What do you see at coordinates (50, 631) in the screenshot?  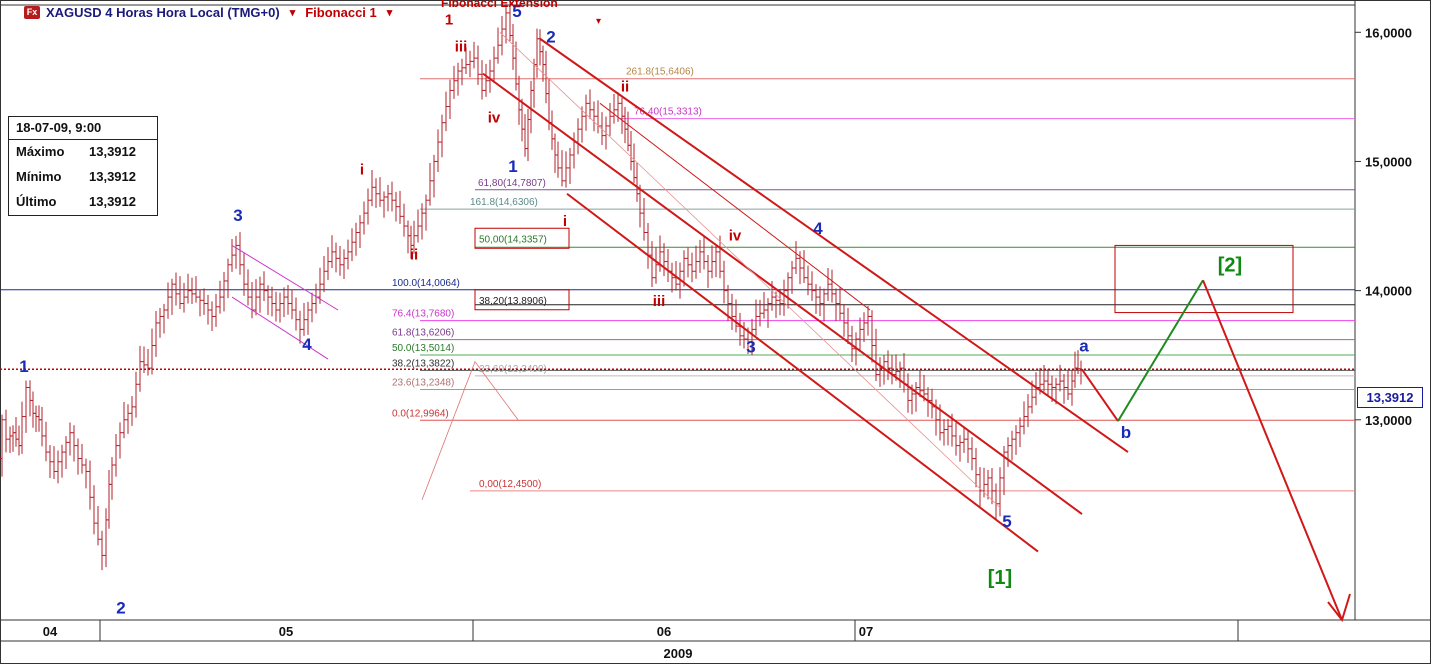 I see `x-tick-label: 04` at bounding box center [50, 631].